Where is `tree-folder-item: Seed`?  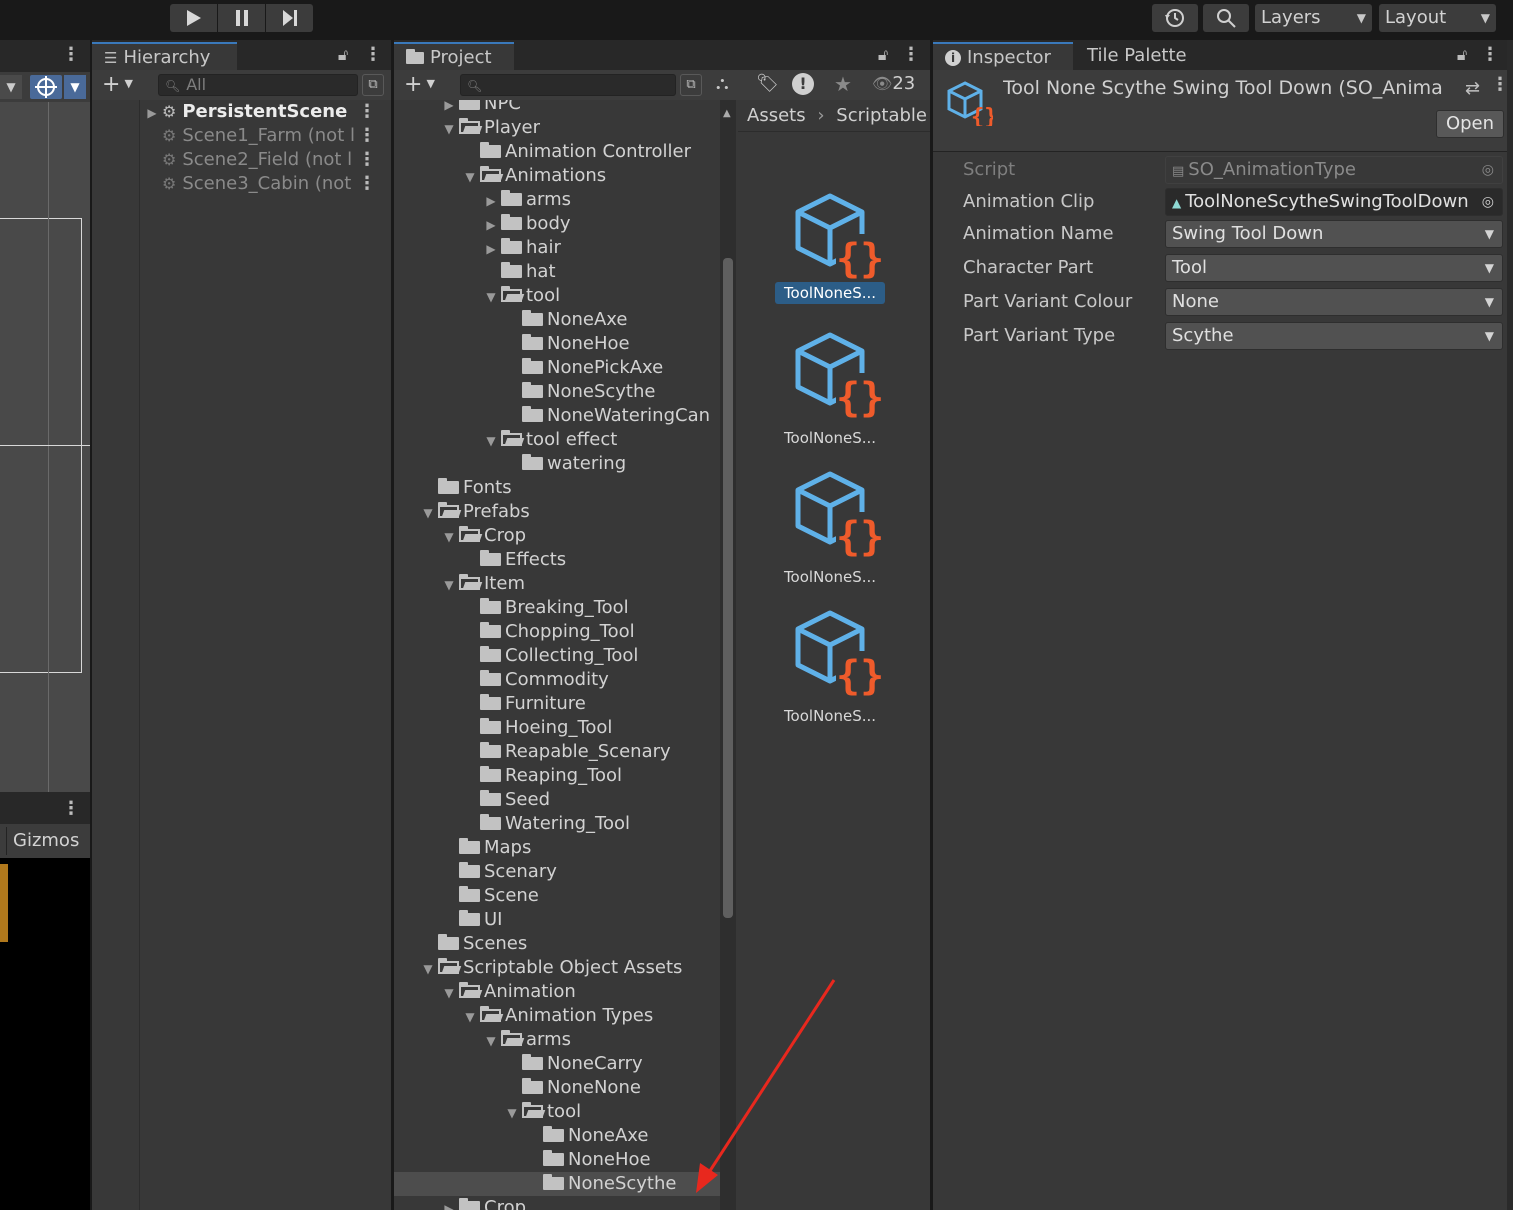 tree-folder-item: Seed is located at coordinates (557, 800).